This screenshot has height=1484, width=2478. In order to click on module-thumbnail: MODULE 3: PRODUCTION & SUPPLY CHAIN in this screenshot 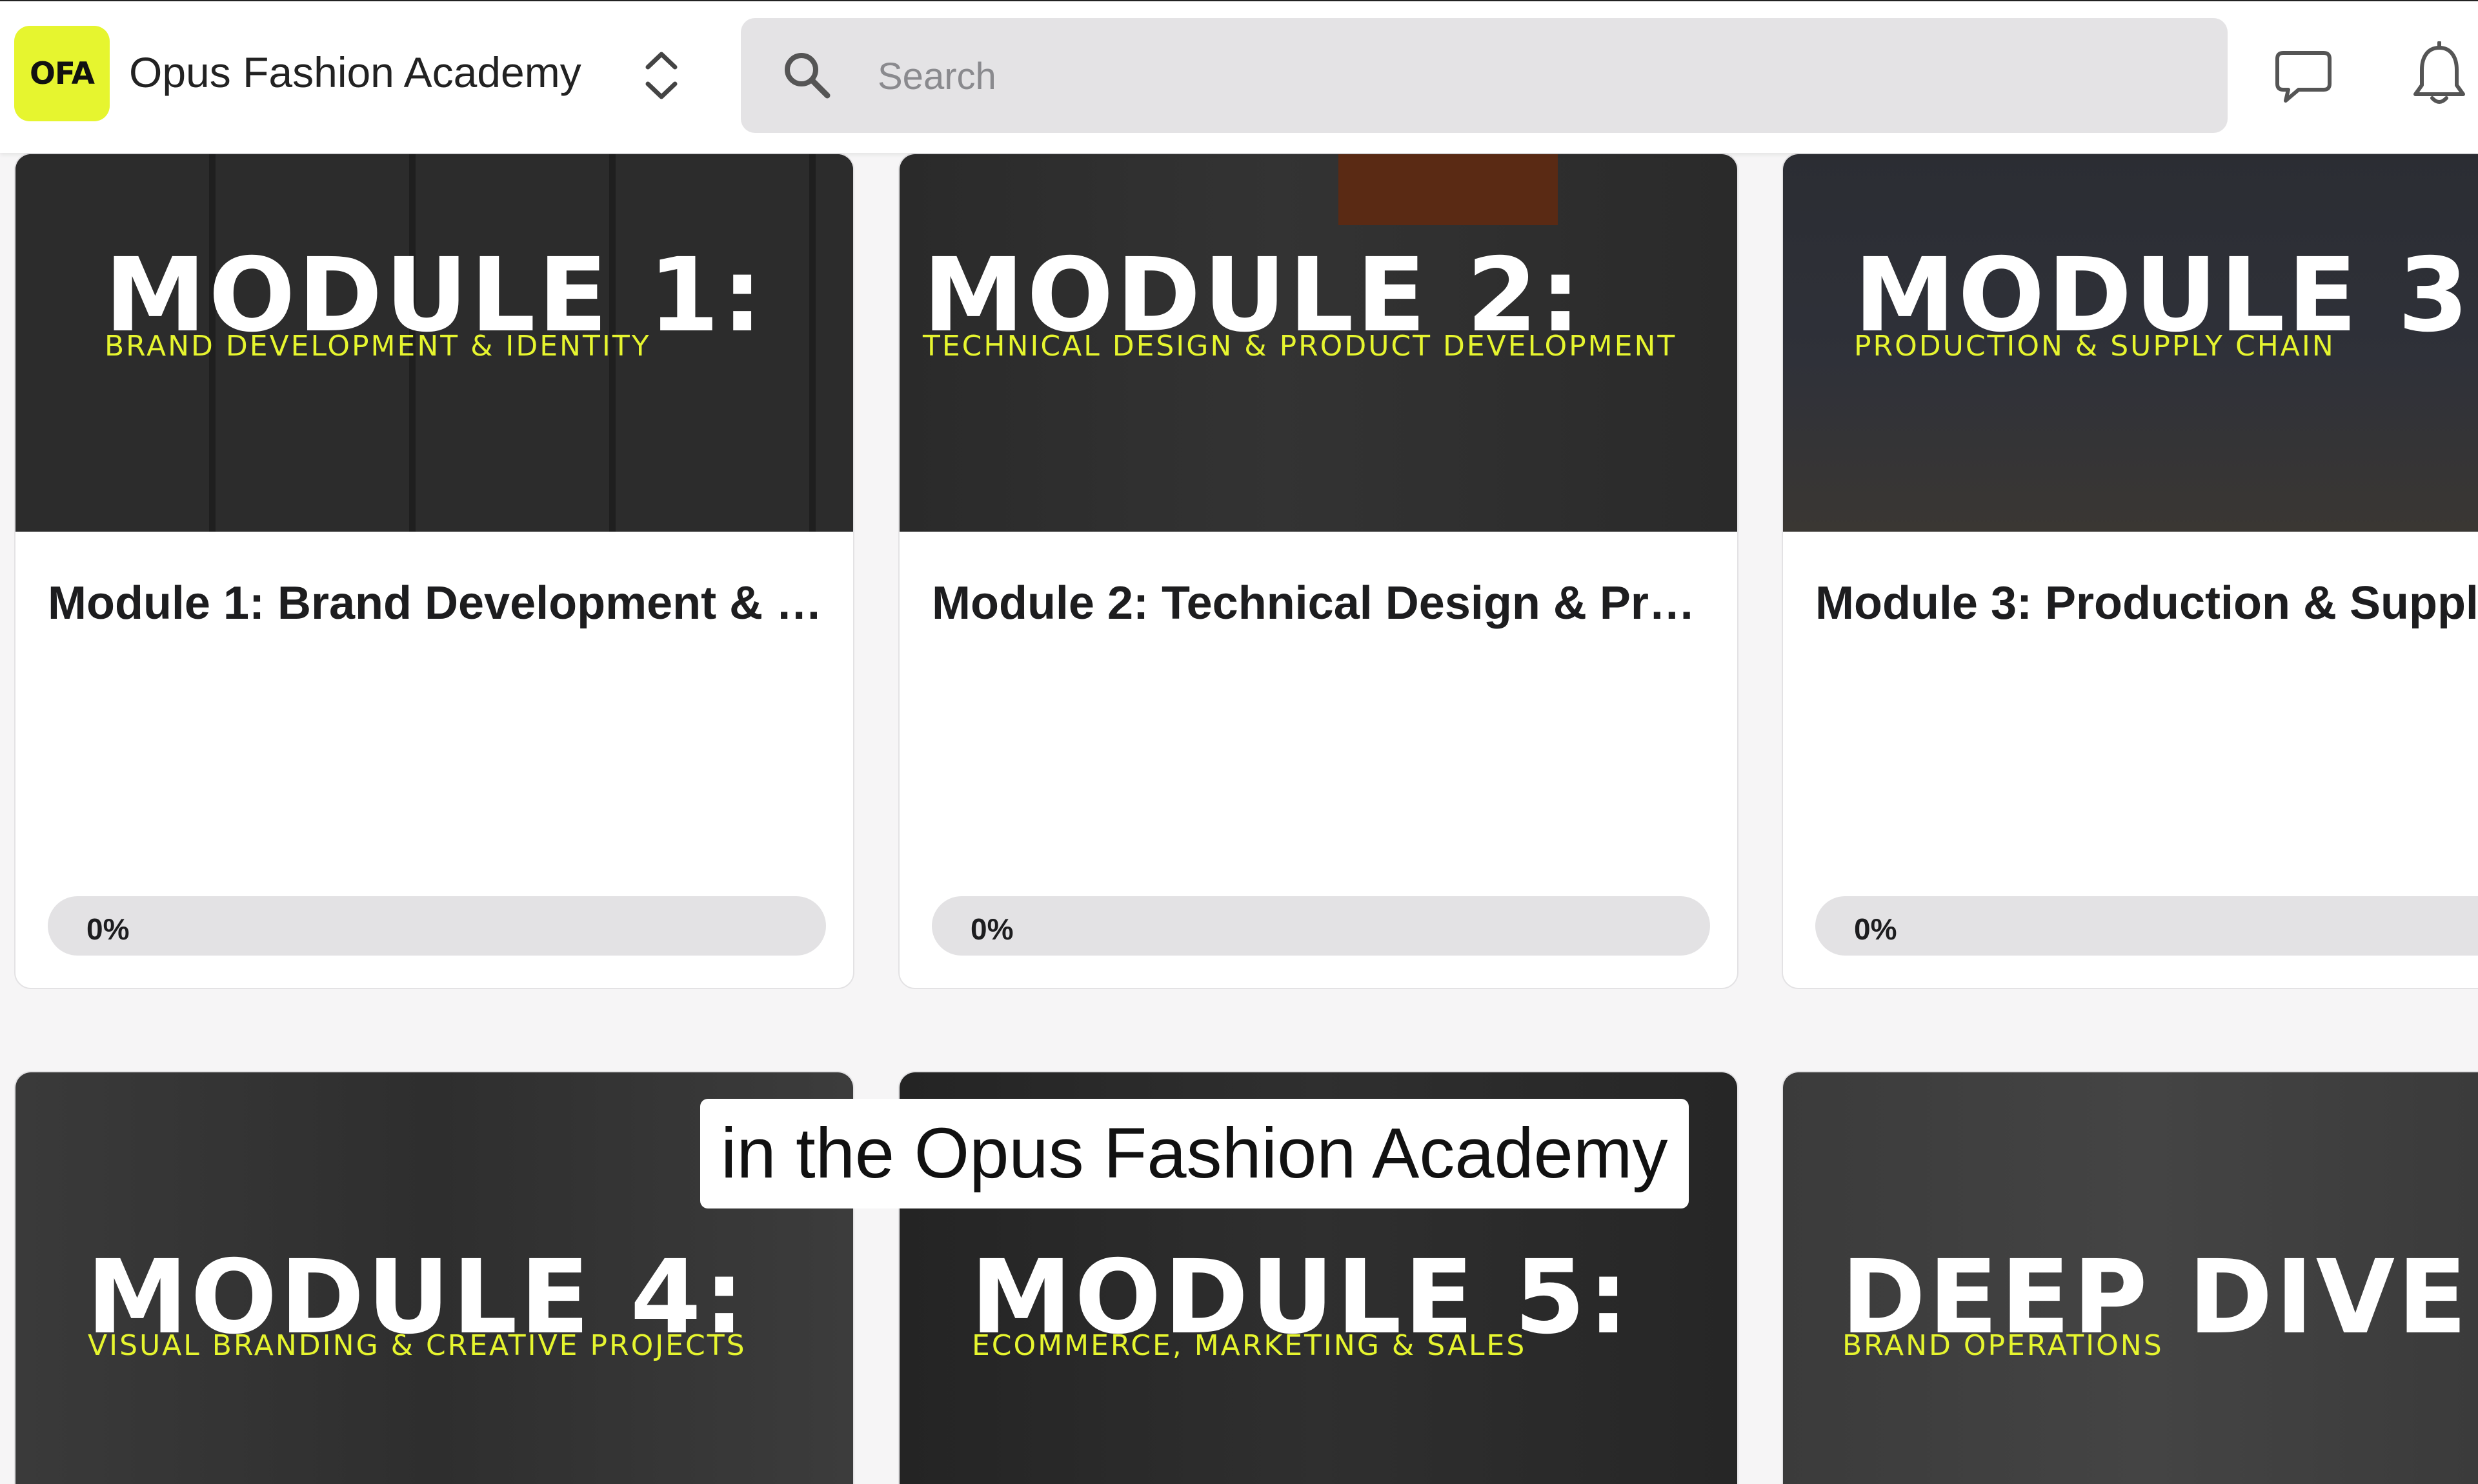, I will do `click(2130, 343)`.